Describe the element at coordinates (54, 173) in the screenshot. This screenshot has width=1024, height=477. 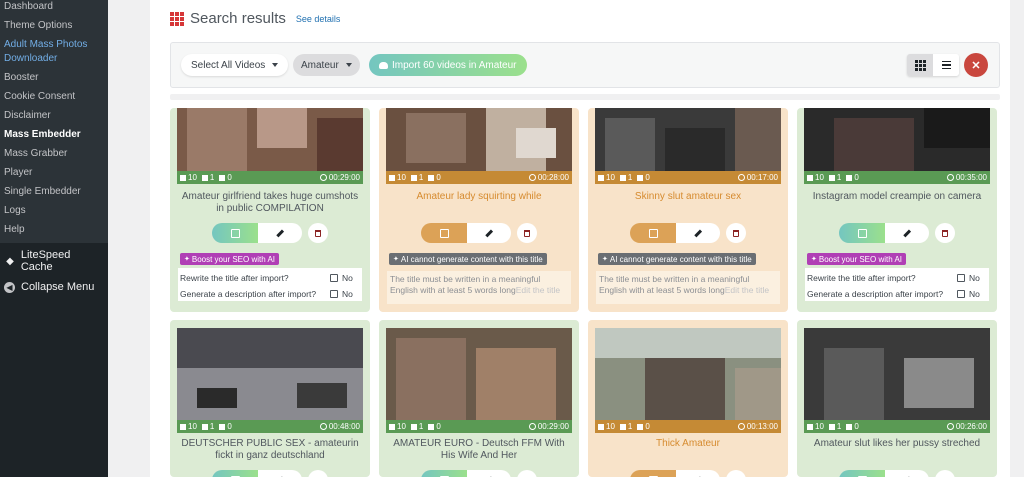
I see `sidebar-item-player: Player` at that location.